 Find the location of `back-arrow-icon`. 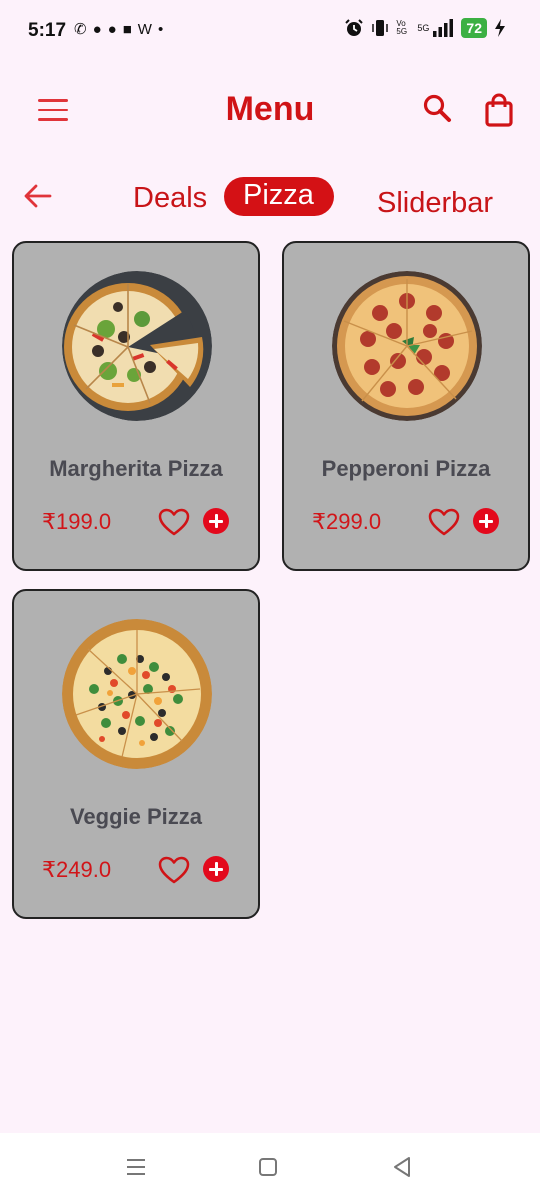

back-arrow-icon is located at coordinates (38, 196).